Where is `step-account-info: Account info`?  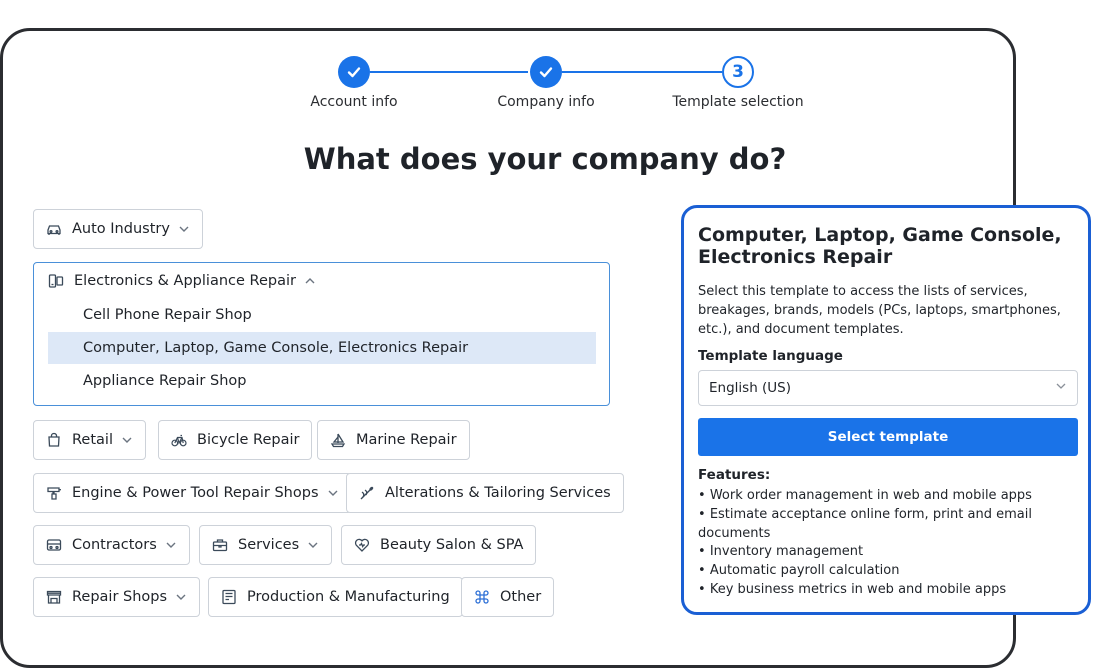
step-account-info: Account info is located at coordinates (354, 83).